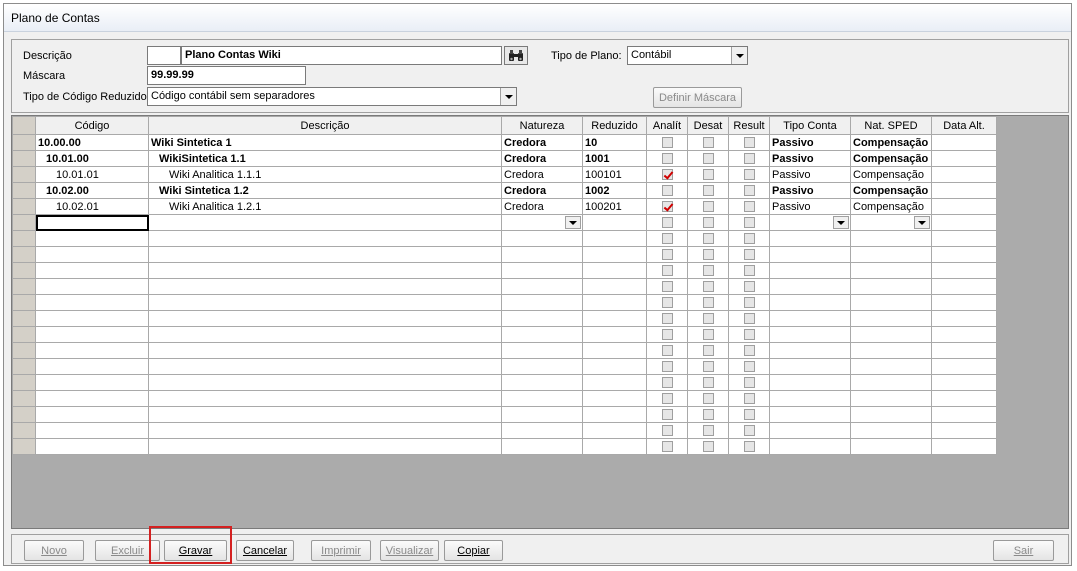  I want to click on col-data-alt: Data Alt., so click(964, 125).